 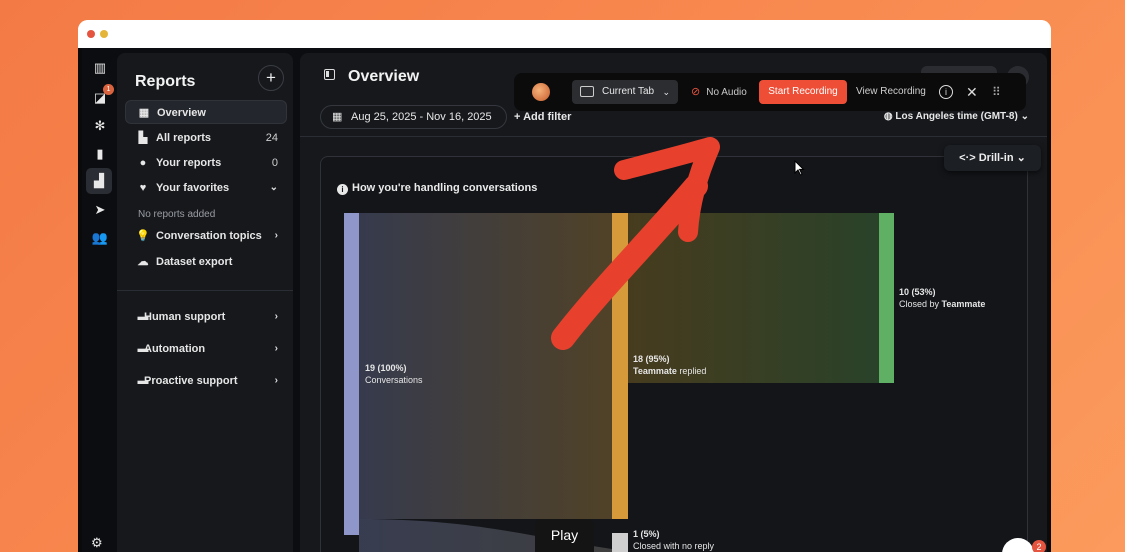 I want to click on sidebar-item-count: 0, so click(x=274, y=163).